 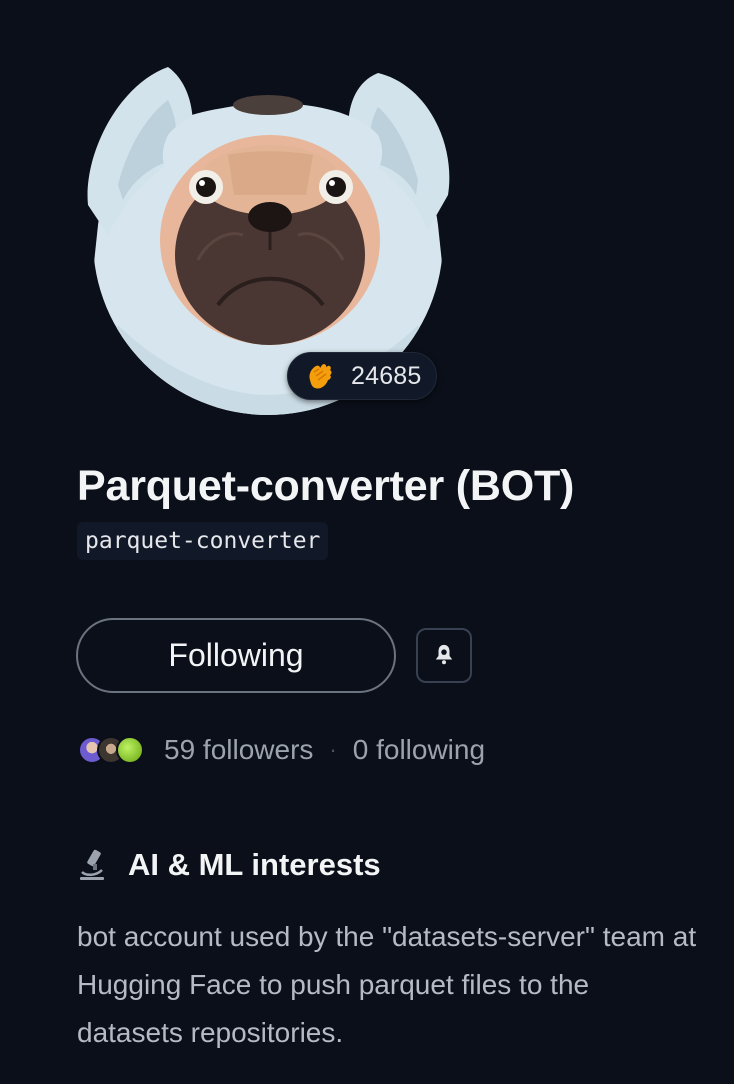 What do you see at coordinates (326, 486) in the screenshot?
I see `profile-display-name: Parquet-converter (BOT)` at bounding box center [326, 486].